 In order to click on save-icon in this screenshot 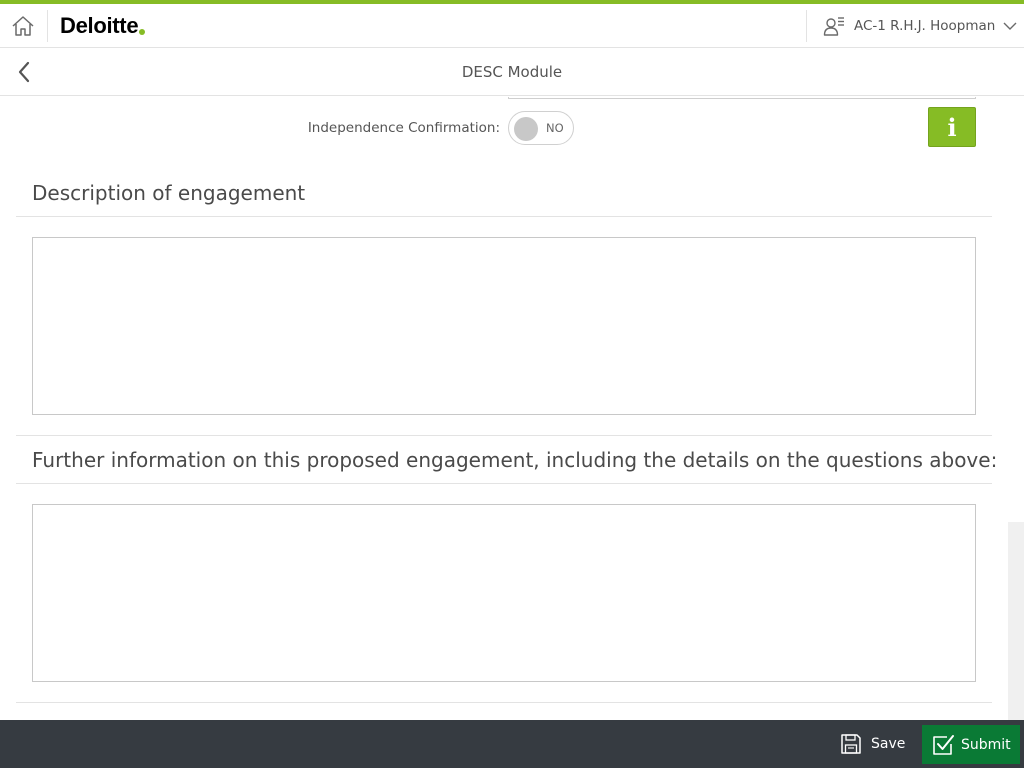, I will do `click(851, 744)`.